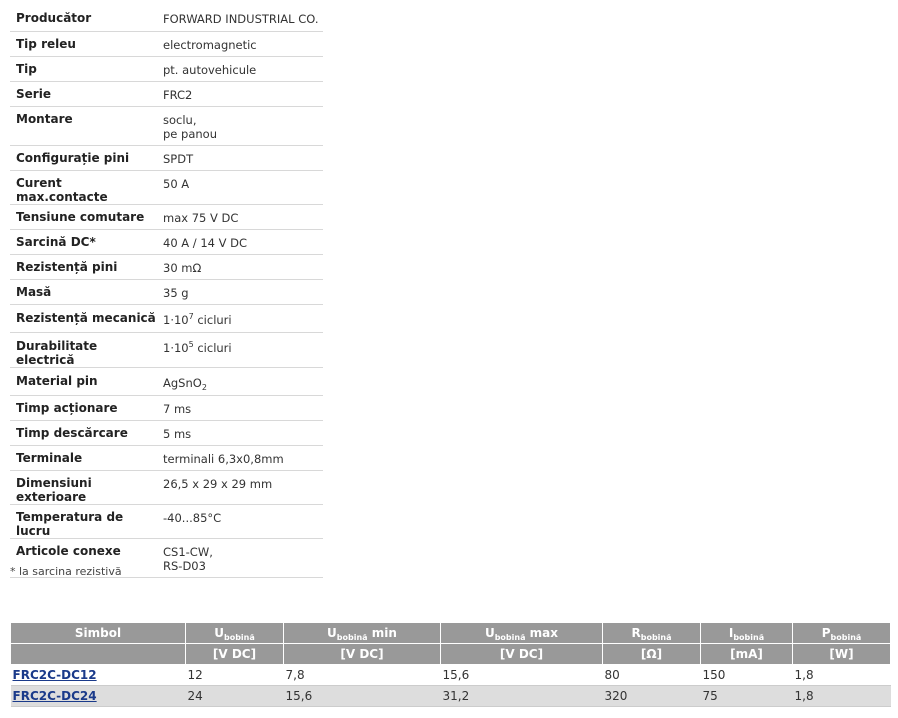 The image size is (898, 718). I want to click on spec-row: Serie FRC2, so click(166, 94).